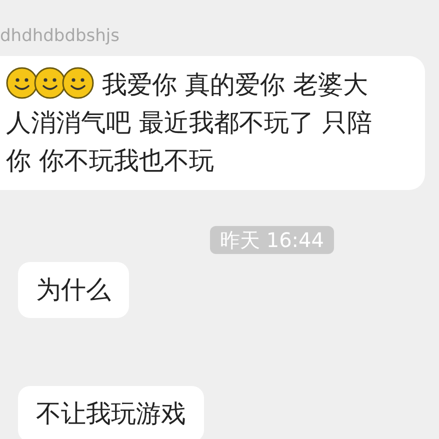 The image size is (439, 439). What do you see at coordinates (111, 412) in the screenshot?
I see `message-bubble: 不让我玩游戏` at bounding box center [111, 412].